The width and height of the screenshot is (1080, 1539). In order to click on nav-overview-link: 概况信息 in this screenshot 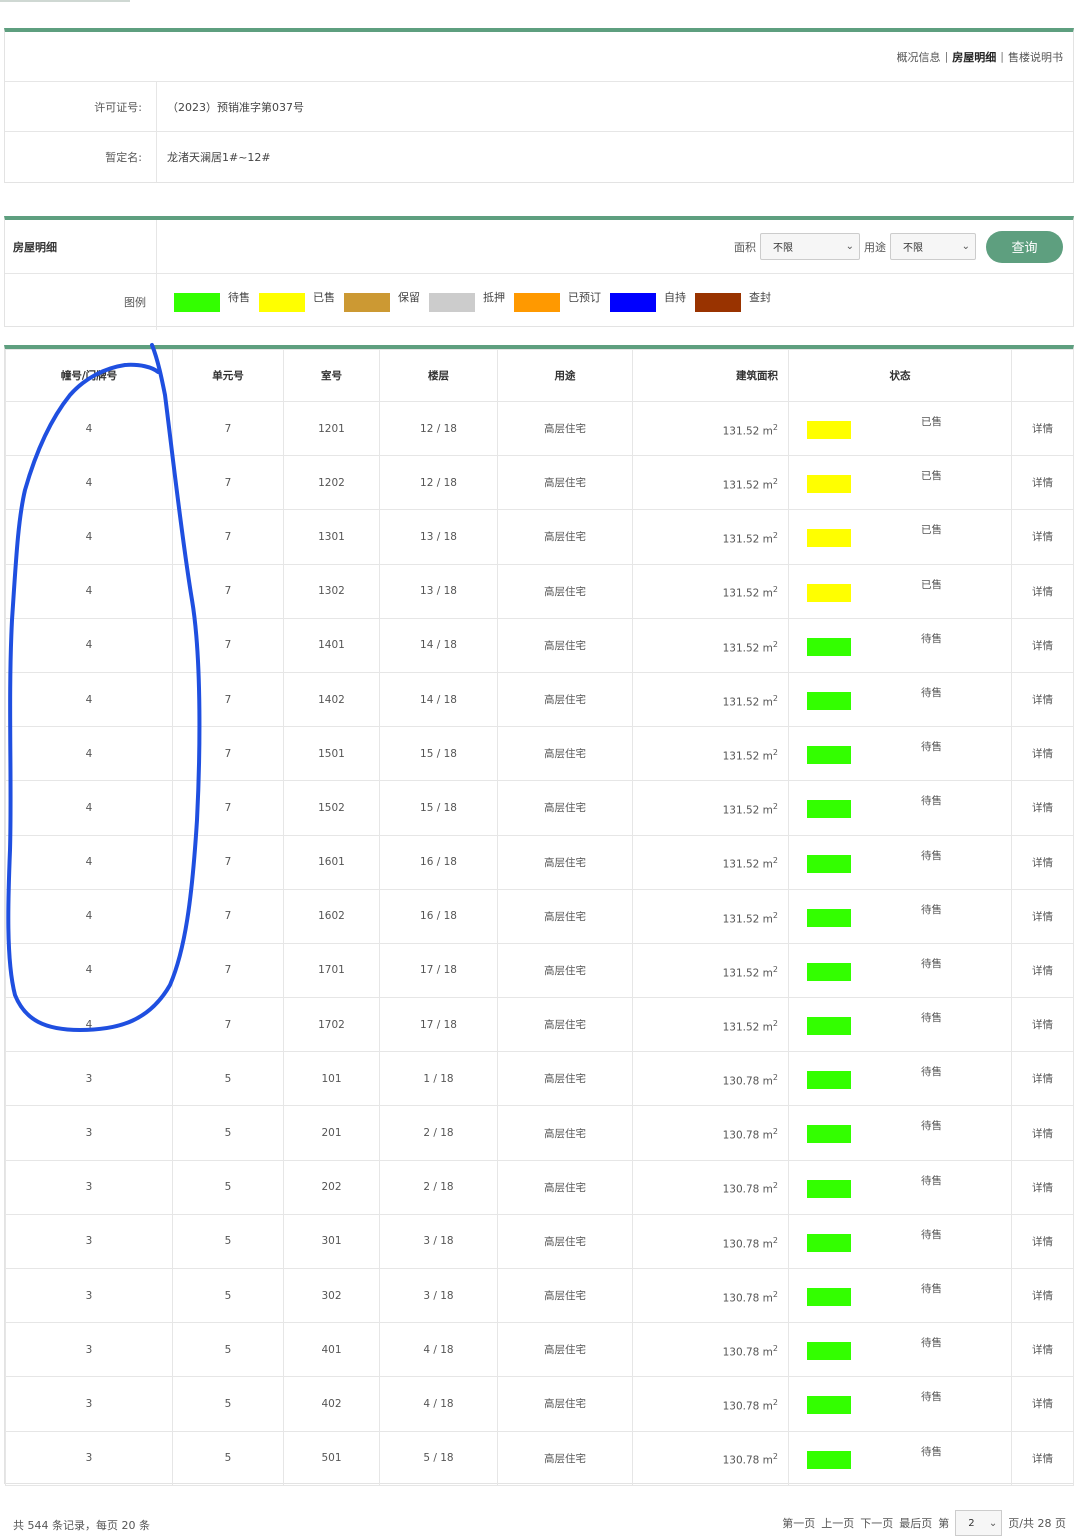, I will do `click(919, 57)`.